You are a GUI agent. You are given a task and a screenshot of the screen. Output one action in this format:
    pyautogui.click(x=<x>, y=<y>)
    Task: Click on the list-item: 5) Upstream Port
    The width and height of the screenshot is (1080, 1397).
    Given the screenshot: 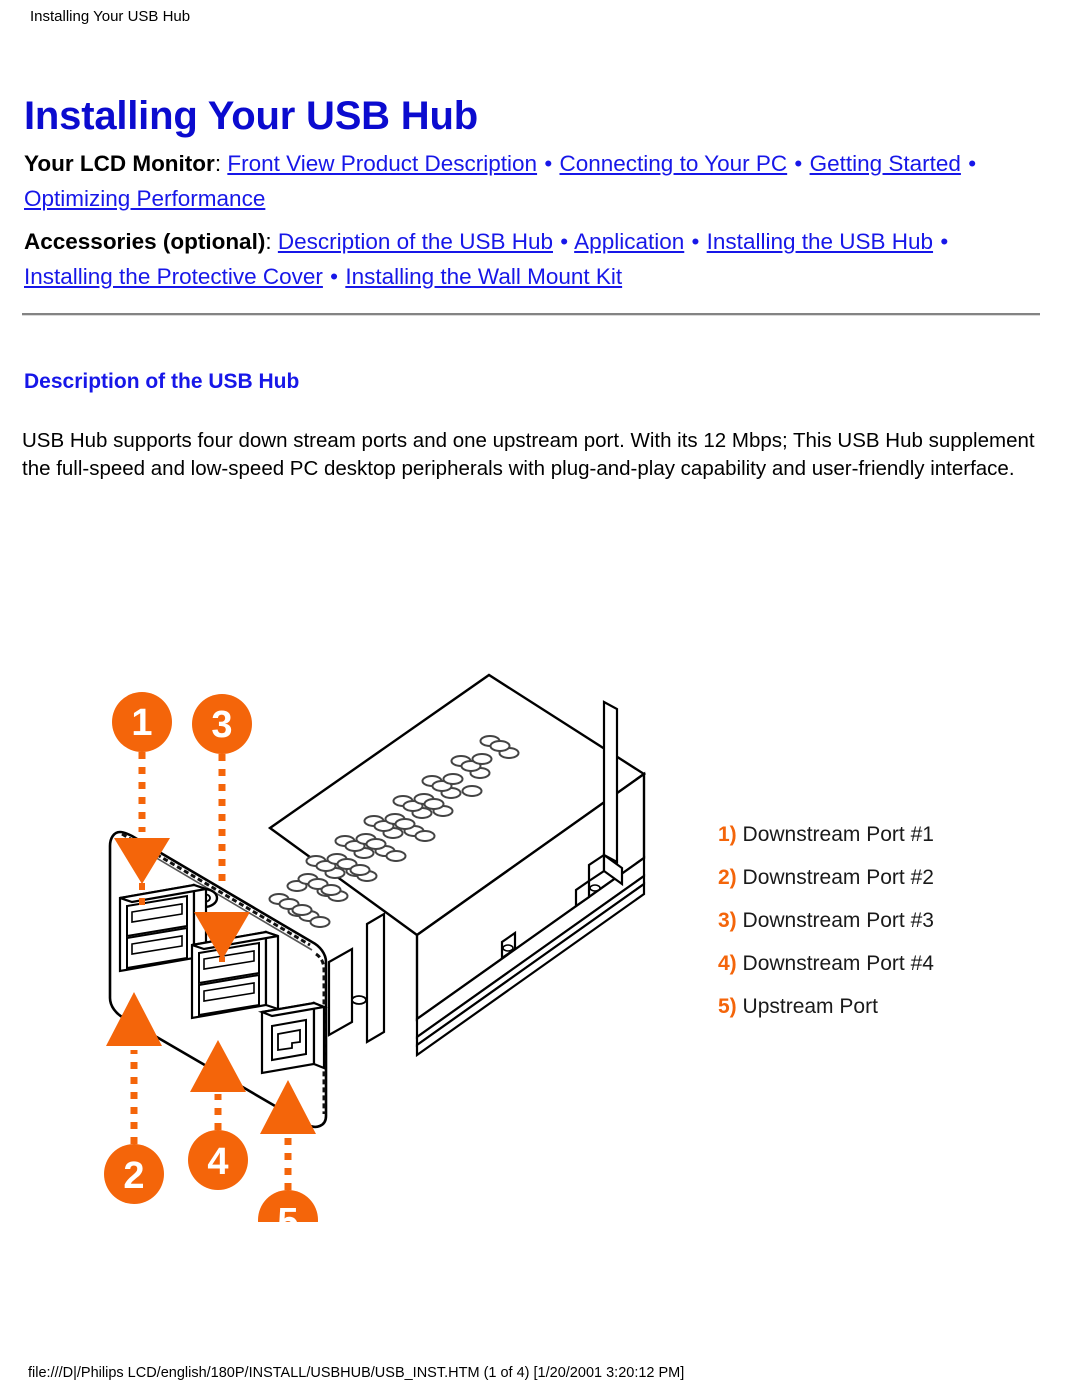 What is the action you would take?
    pyautogui.click(x=878, y=1007)
    